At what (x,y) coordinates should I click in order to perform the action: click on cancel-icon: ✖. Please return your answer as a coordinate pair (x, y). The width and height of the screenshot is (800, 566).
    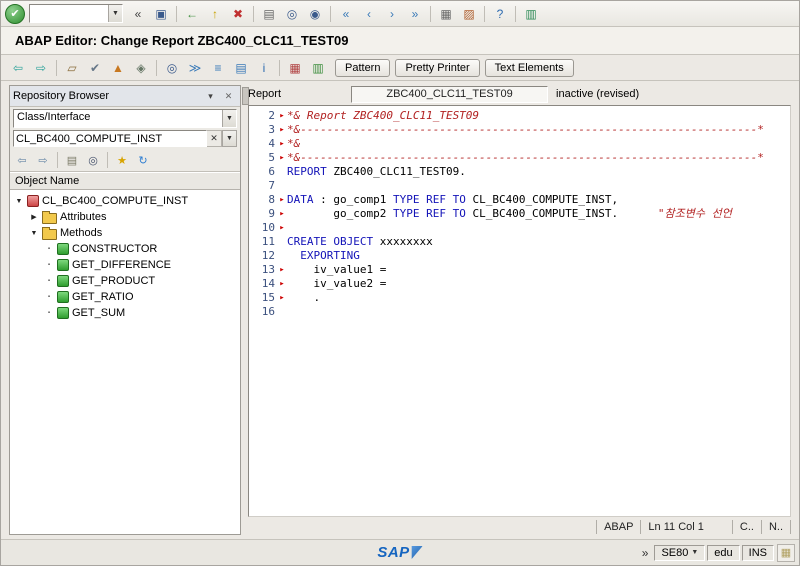
    Looking at the image, I should click on (238, 14).